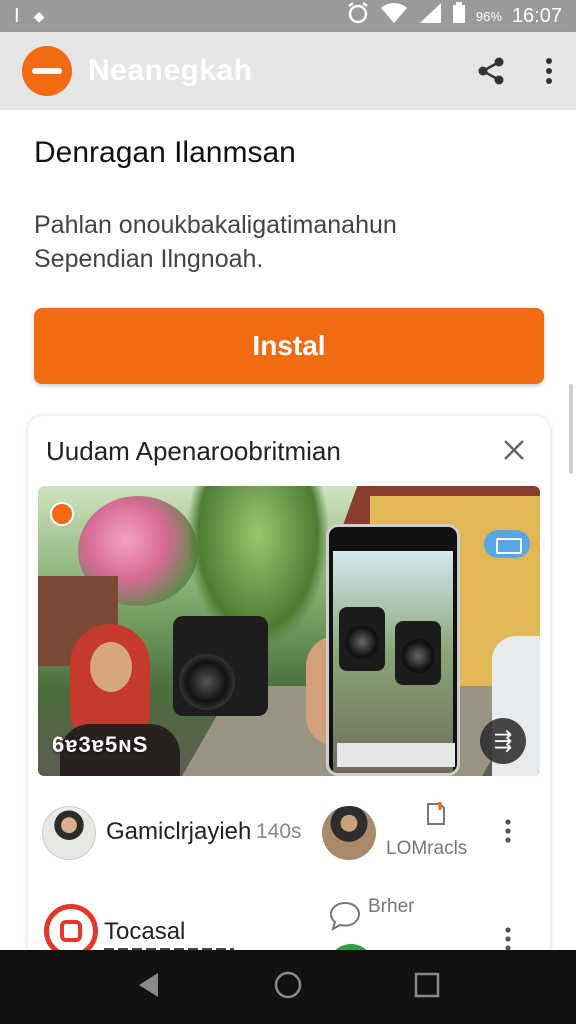 This screenshot has height=1024, width=576. Describe the element at coordinates (571, 429) in the screenshot. I see `scrollbar` at that location.